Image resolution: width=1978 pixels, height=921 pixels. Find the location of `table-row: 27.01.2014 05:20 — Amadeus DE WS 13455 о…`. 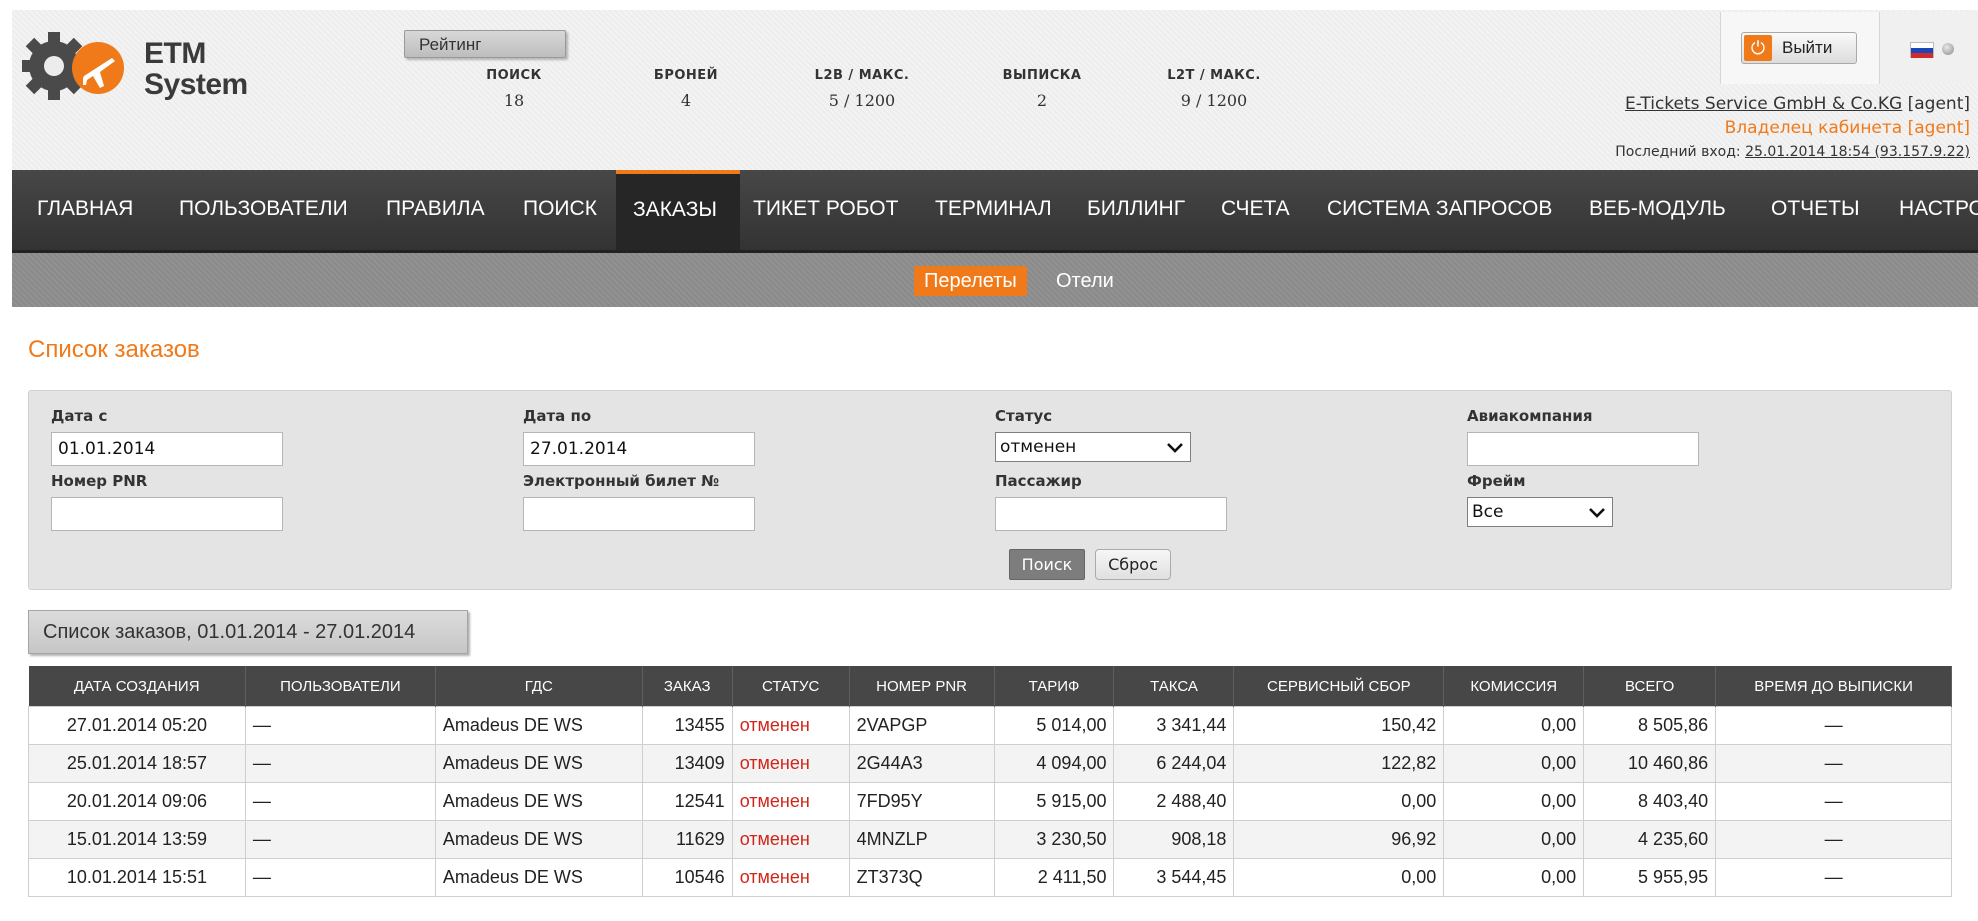

table-row: 27.01.2014 05:20 — Amadeus DE WS 13455 о… is located at coordinates (990, 725).